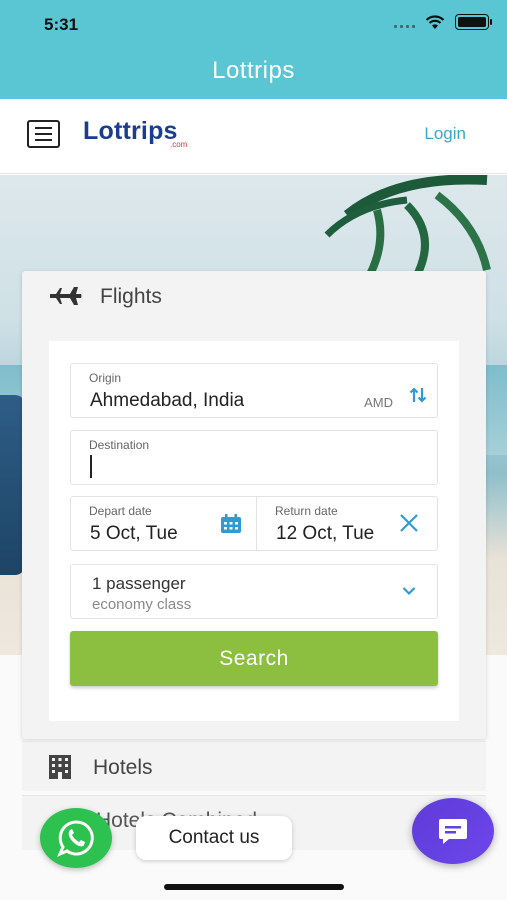  What do you see at coordinates (254, 887) in the screenshot?
I see `home-indicator` at bounding box center [254, 887].